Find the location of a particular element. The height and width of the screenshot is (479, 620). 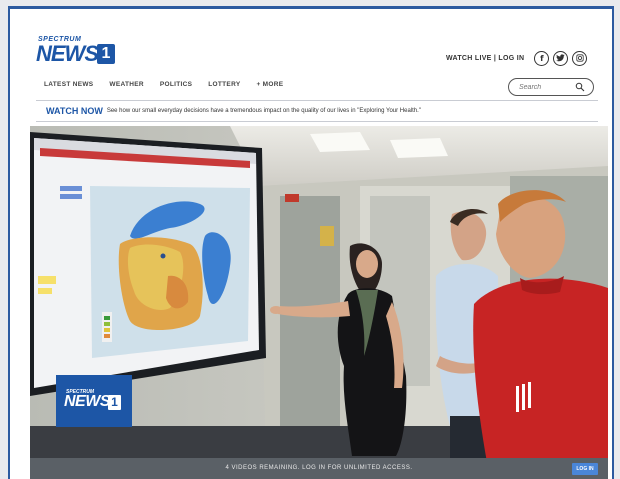

nav-item-weather: WEATHER is located at coordinates (126, 84).